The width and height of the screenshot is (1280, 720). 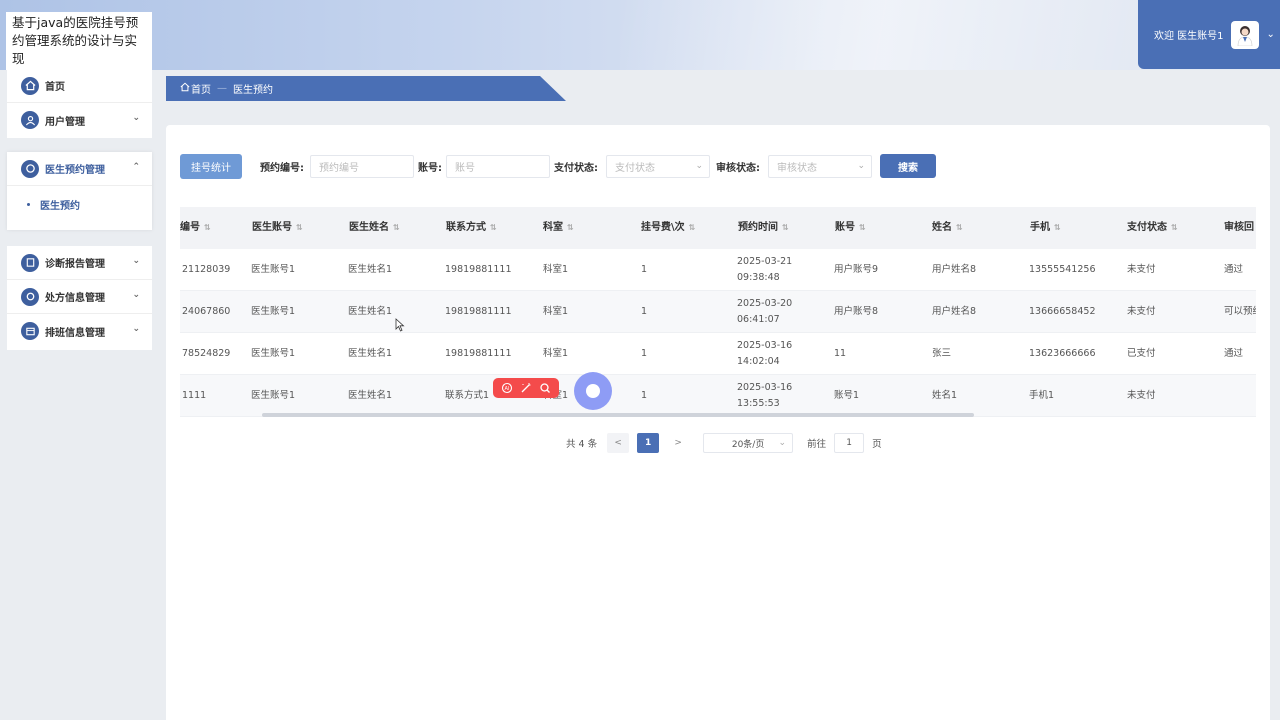 I want to click on col-header-appt-time: 预约时间 ⇅, so click(x=763, y=228).